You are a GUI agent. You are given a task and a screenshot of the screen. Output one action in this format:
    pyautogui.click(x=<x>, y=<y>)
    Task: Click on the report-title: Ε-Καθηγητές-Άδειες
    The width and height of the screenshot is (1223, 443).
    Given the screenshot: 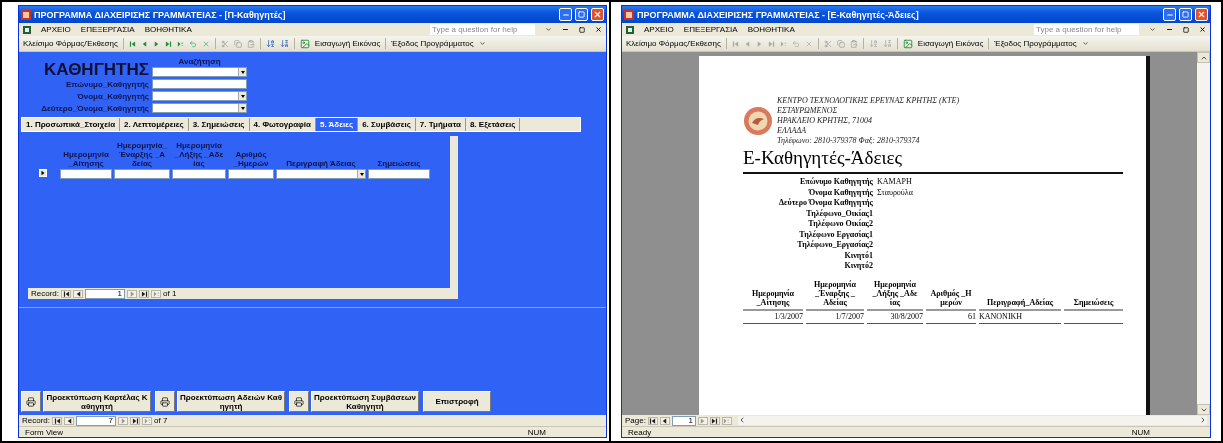 What is the action you would take?
    pyautogui.click(x=823, y=158)
    